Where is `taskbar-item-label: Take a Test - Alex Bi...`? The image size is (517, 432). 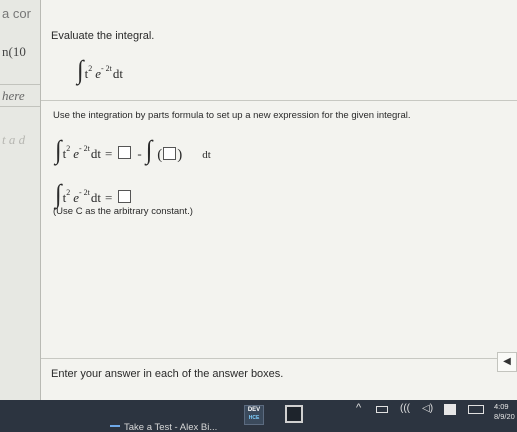
taskbar-item-label: Take a Test - Alex Bi... is located at coordinates (171, 427).